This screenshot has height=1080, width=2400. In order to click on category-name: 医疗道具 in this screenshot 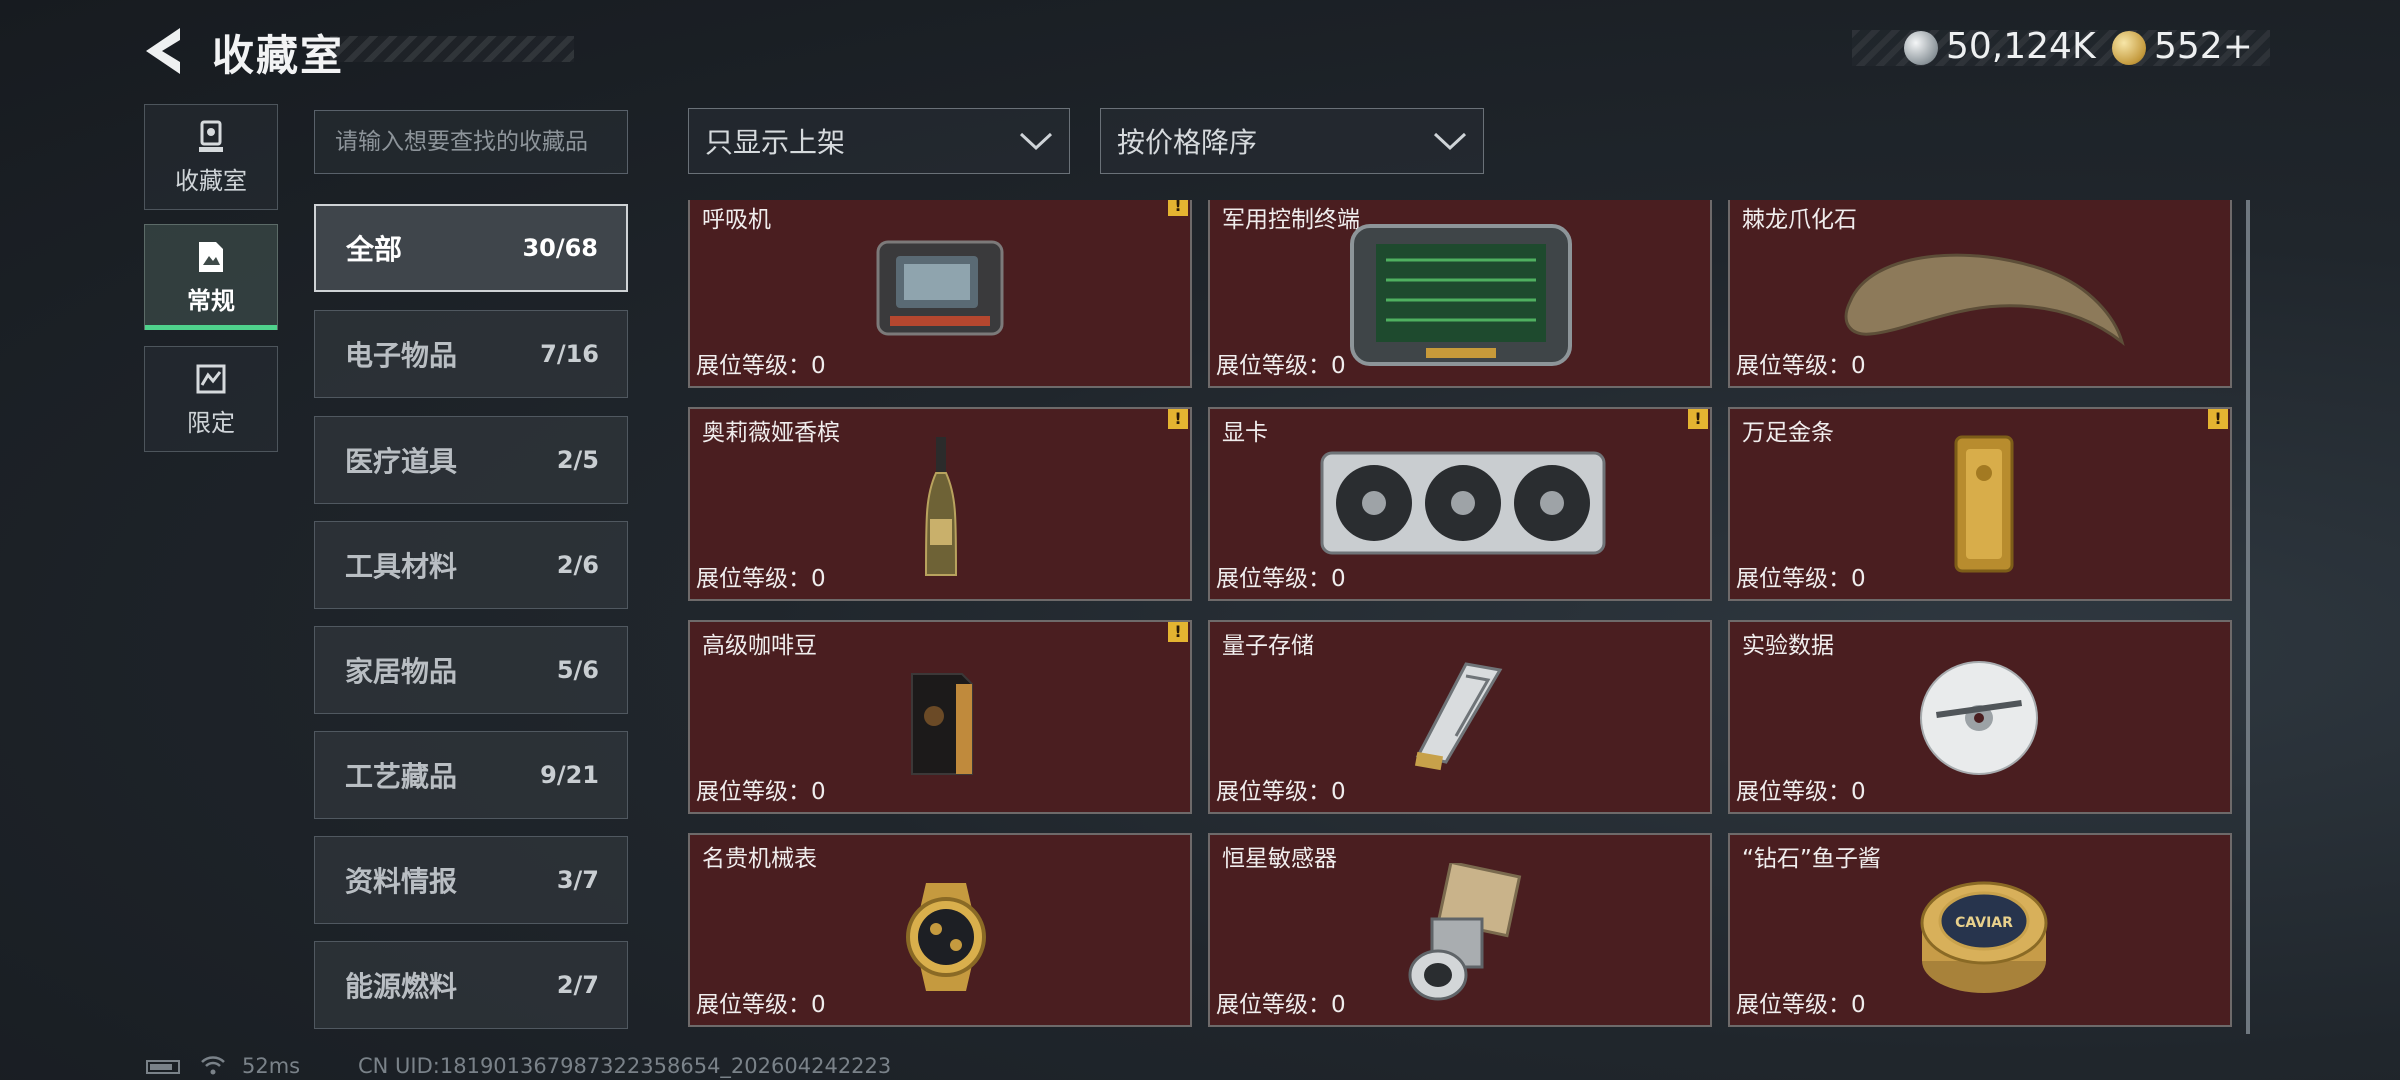, I will do `click(401, 461)`.